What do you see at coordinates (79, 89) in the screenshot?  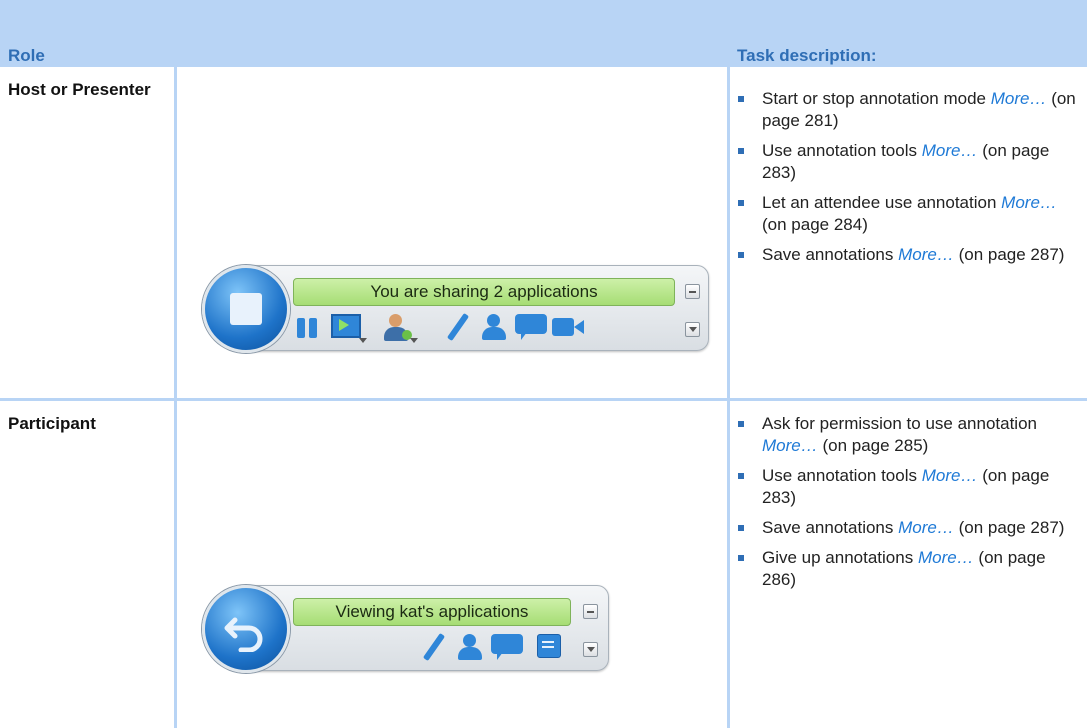 I see `role-name: Host or Presenter` at bounding box center [79, 89].